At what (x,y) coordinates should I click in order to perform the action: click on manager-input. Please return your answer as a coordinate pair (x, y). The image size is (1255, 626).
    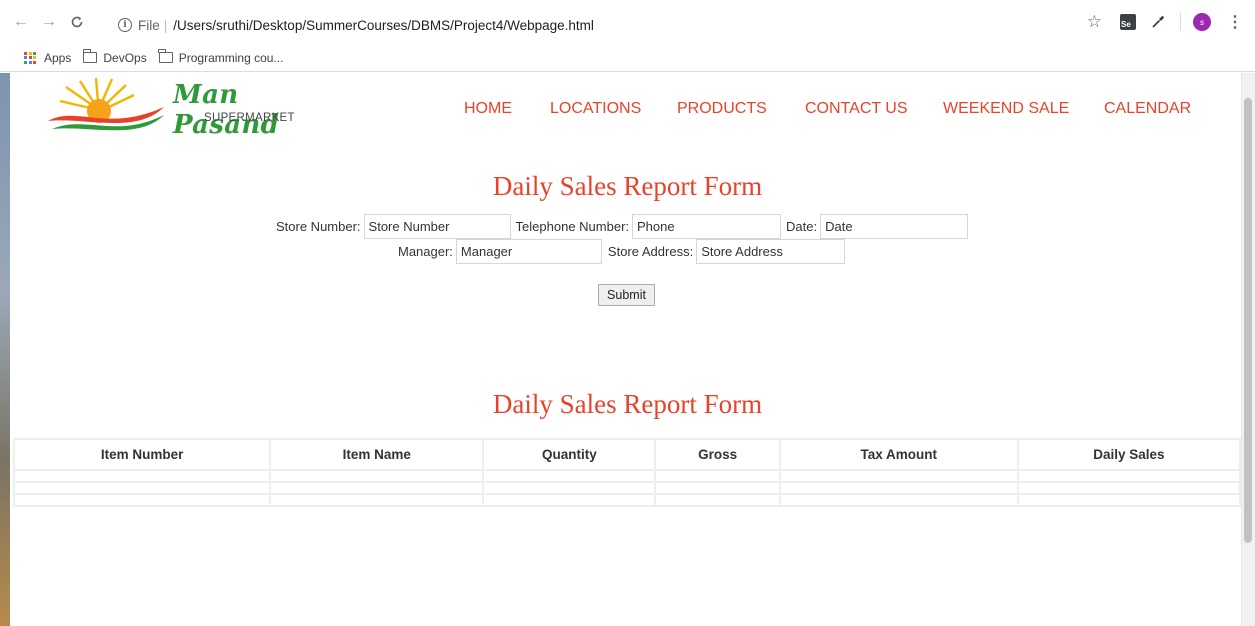
    Looking at the image, I should click on (528, 251).